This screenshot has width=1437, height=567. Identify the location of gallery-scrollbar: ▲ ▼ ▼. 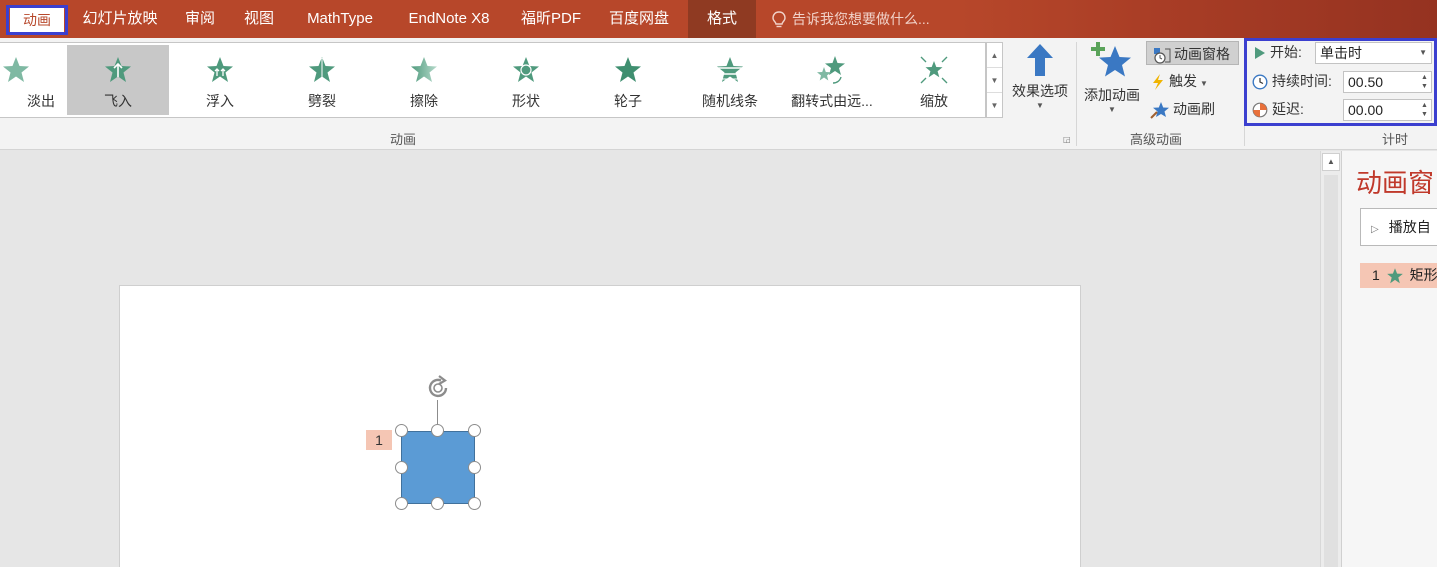
(994, 80).